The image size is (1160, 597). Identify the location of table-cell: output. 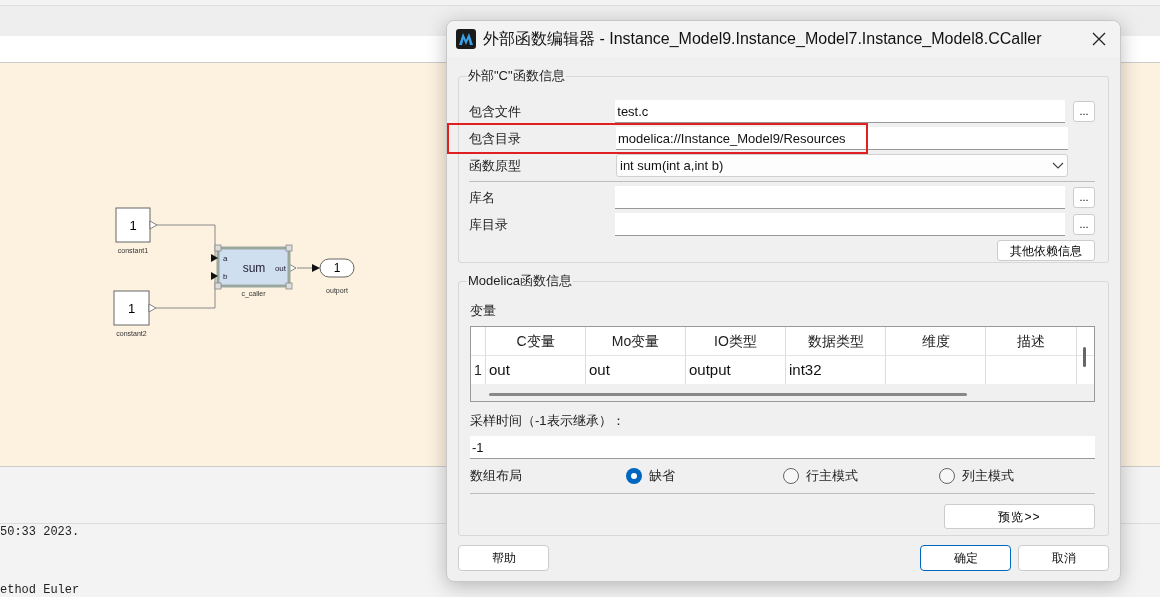
(736, 370).